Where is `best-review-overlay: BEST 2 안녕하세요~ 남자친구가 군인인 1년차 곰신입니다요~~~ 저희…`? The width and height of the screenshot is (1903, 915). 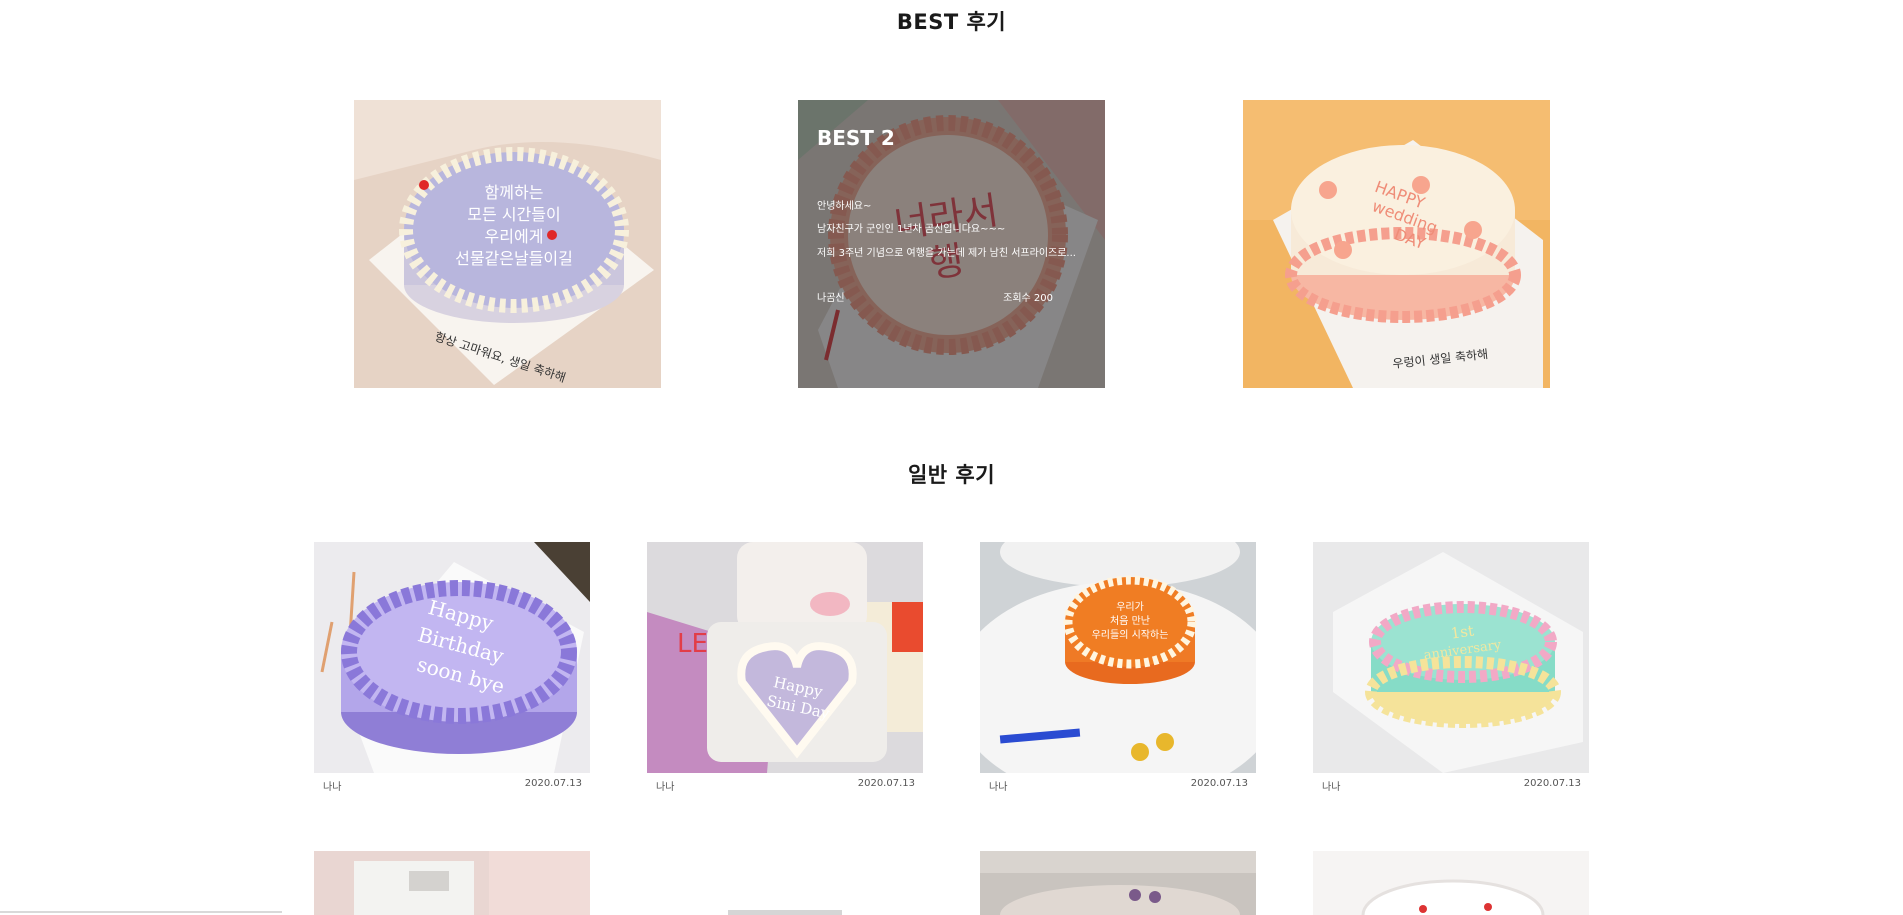 best-review-overlay: BEST 2 안녕하세요~ 남자친구가 군인인 1년차 곰신입니다요~~~ 저희… is located at coordinates (951, 244).